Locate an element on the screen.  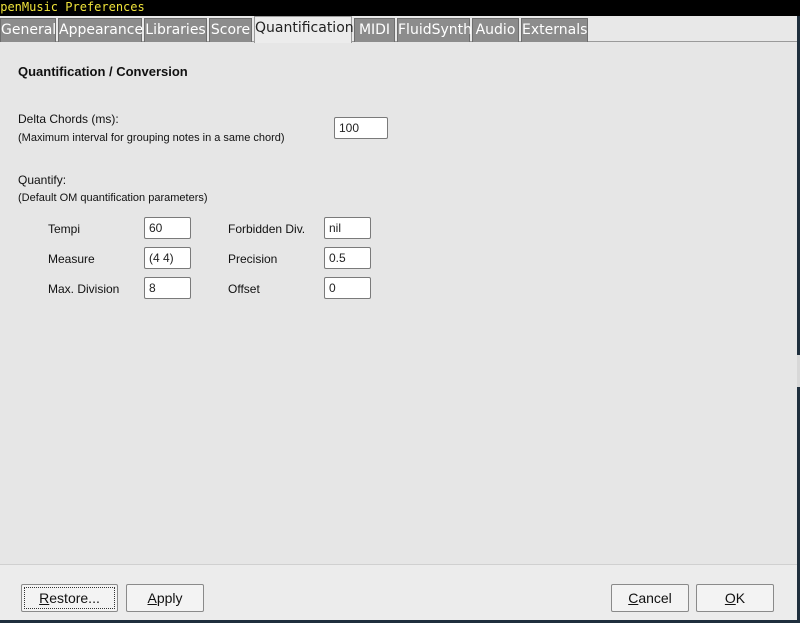
tab-audio: Audio is located at coordinates (495, 30).